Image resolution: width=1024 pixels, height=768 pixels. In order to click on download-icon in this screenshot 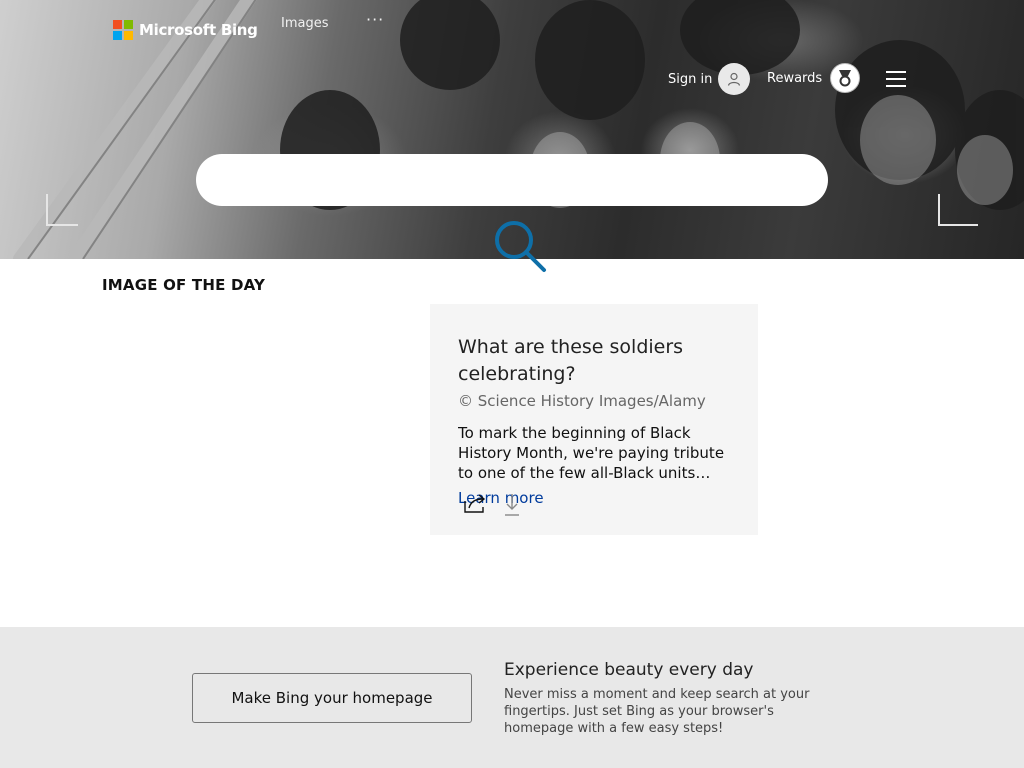, I will do `click(512, 507)`.